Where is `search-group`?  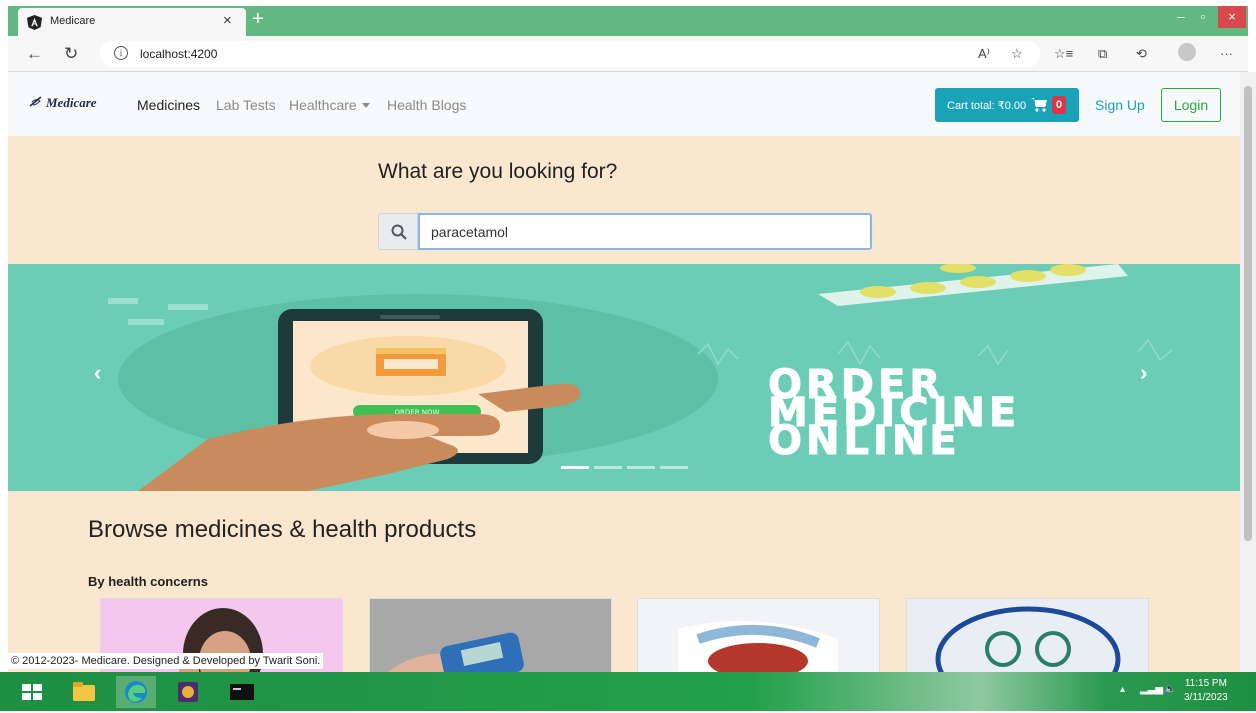 search-group is located at coordinates (625, 231).